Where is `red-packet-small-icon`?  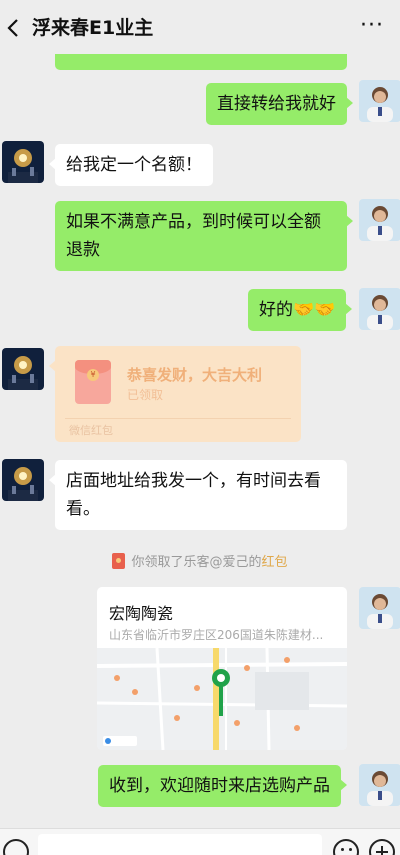
red-packet-small-icon is located at coordinates (119, 561).